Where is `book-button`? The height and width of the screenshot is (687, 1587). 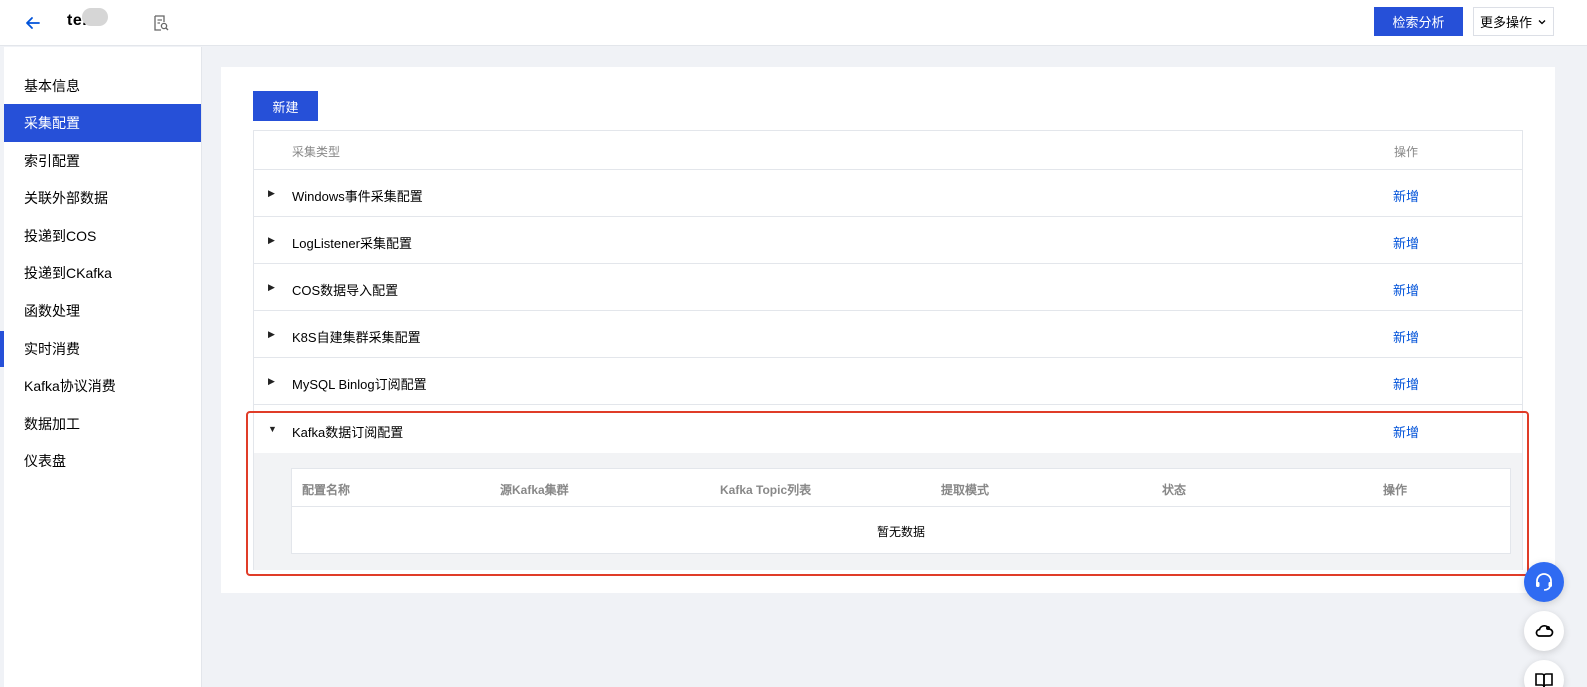
book-button is located at coordinates (1544, 673).